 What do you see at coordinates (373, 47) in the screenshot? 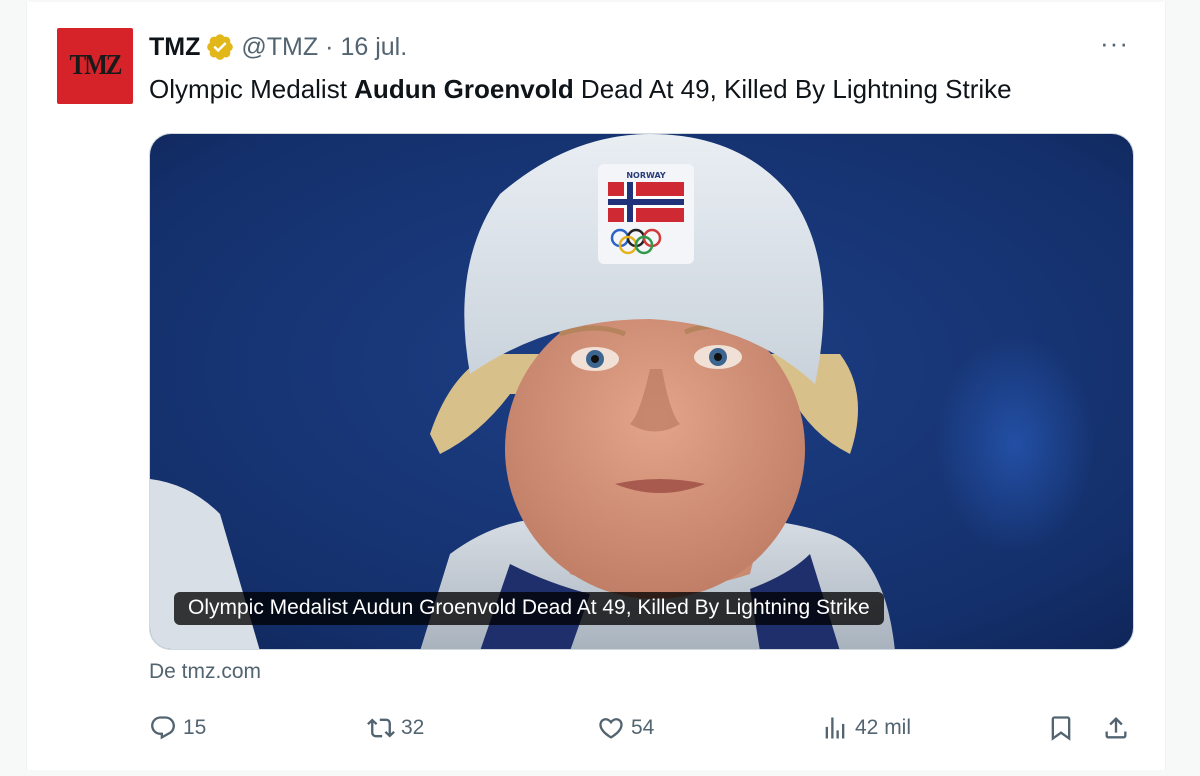
I see `tweet-date: 16 jul.` at bounding box center [373, 47].